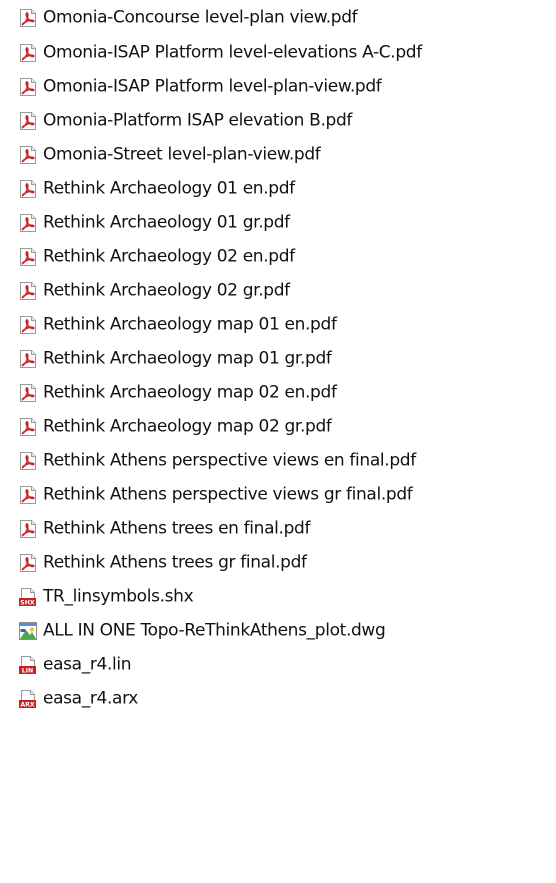  I want to click on file-row: Rethink Archaeology map 01 gr.pdf, so click(278, 359).